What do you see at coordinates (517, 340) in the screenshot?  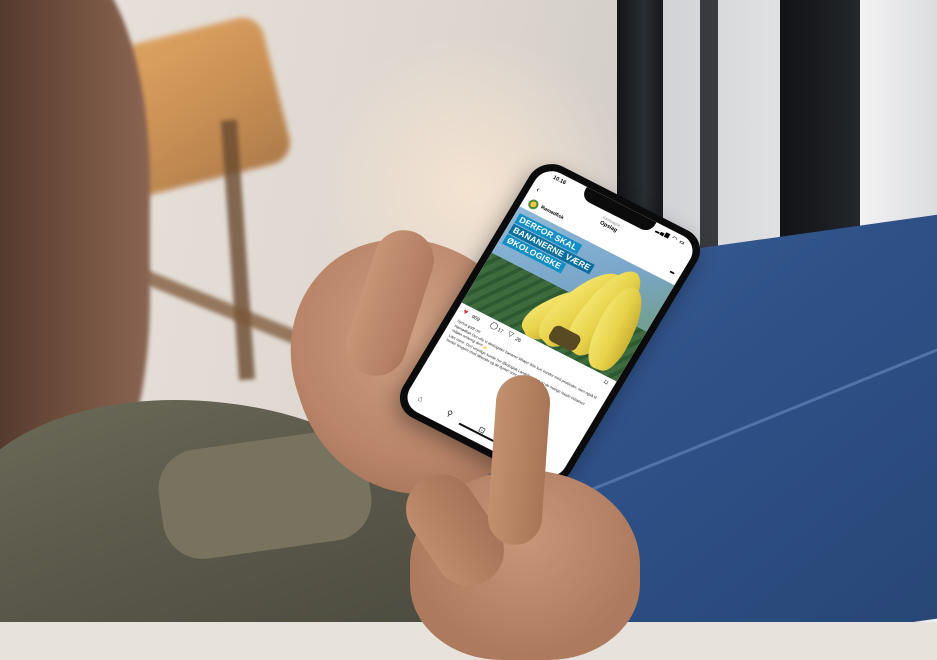 I see `share-count: 26` at bounding box center [517, 340].